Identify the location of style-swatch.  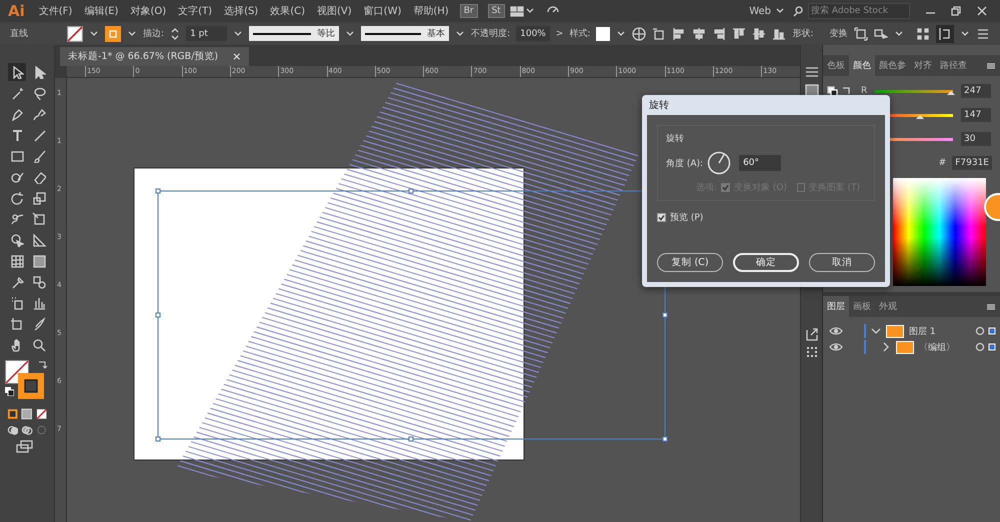
(603, 33).